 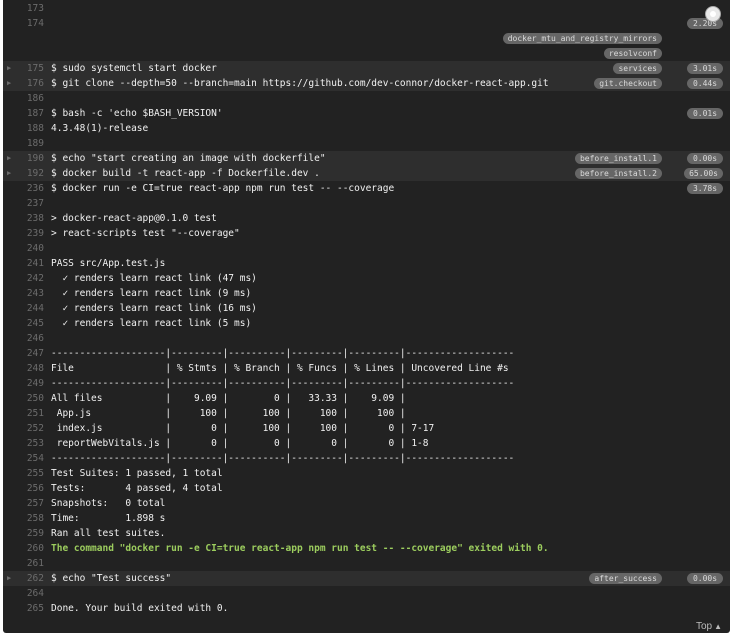 What do you see at coordinates (29, 503) in the screenshot?
I see `line-number: 257` at bounding box center [29, 503].